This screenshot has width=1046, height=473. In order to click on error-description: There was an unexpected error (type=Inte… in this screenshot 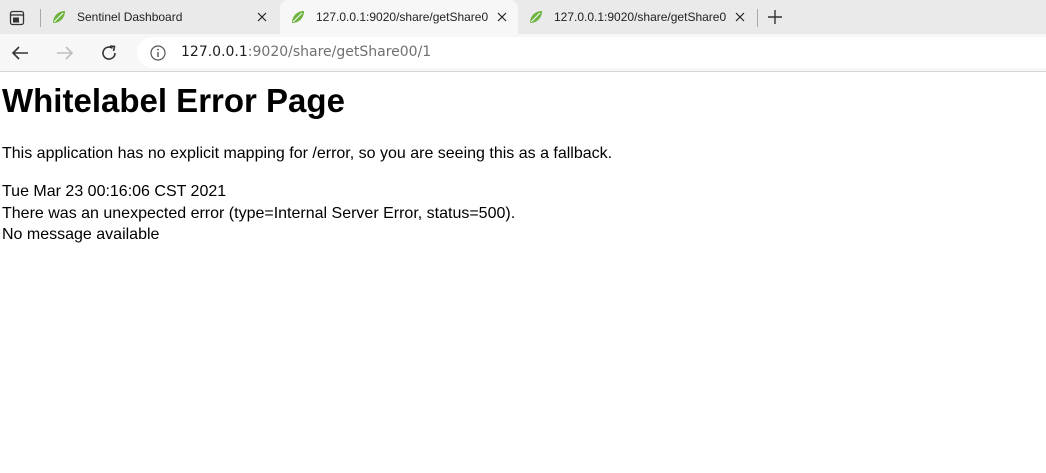, I will do `click(259, 213)`.